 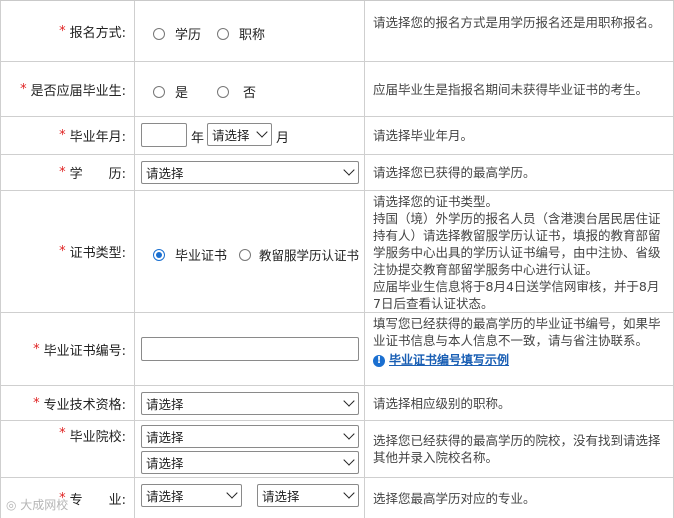 I want to click on education-select: 请选择, so click(x=250, y=172).